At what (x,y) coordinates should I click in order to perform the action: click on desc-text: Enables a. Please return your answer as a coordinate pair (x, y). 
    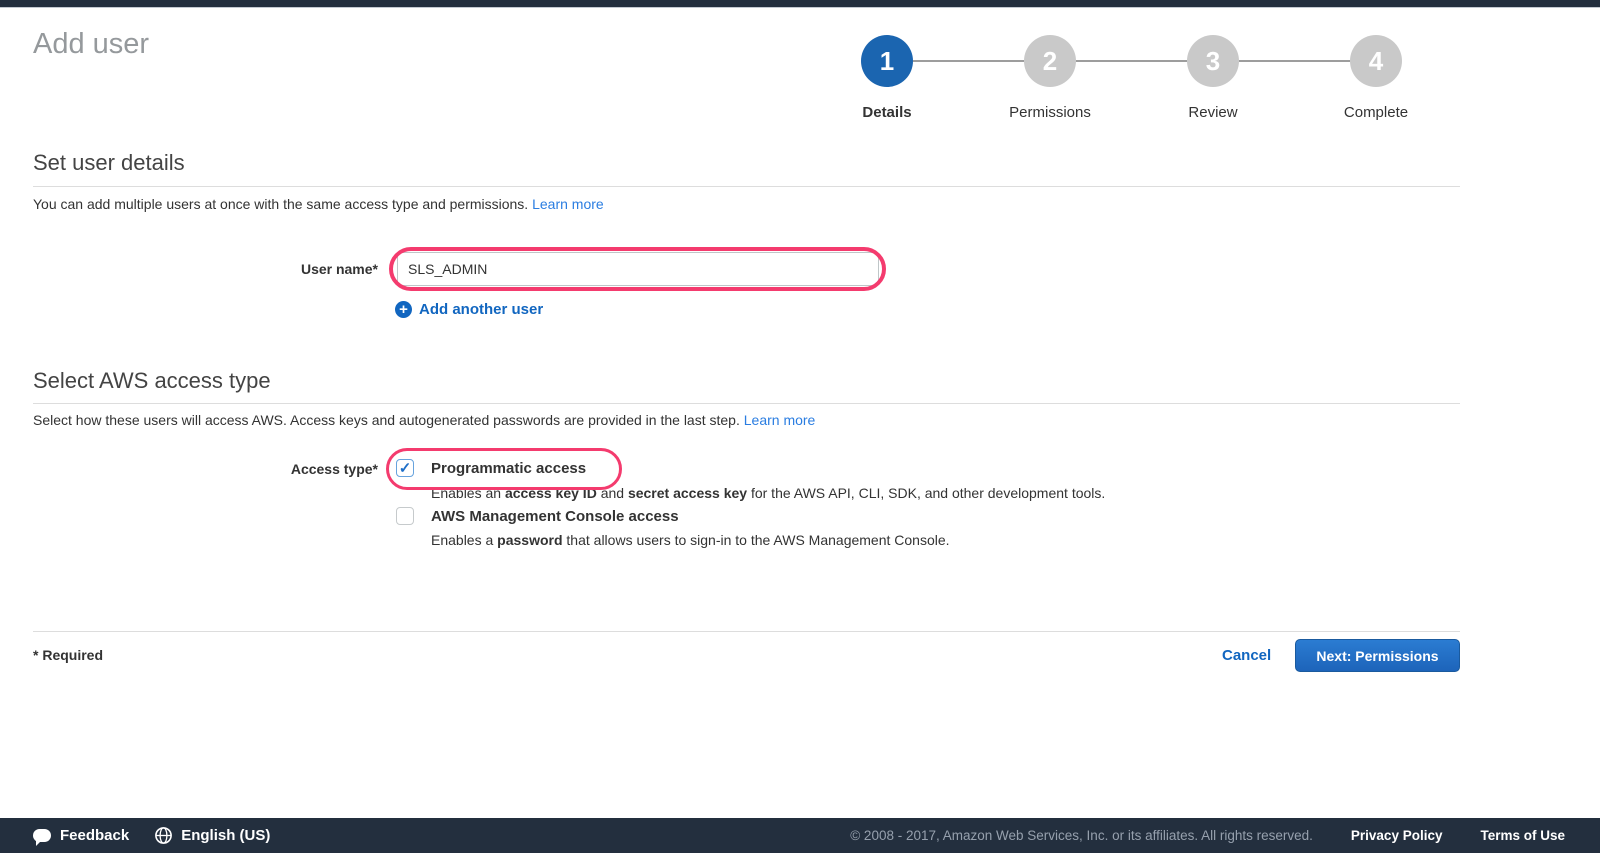
    Looking at the image, I should click on (464, 540).